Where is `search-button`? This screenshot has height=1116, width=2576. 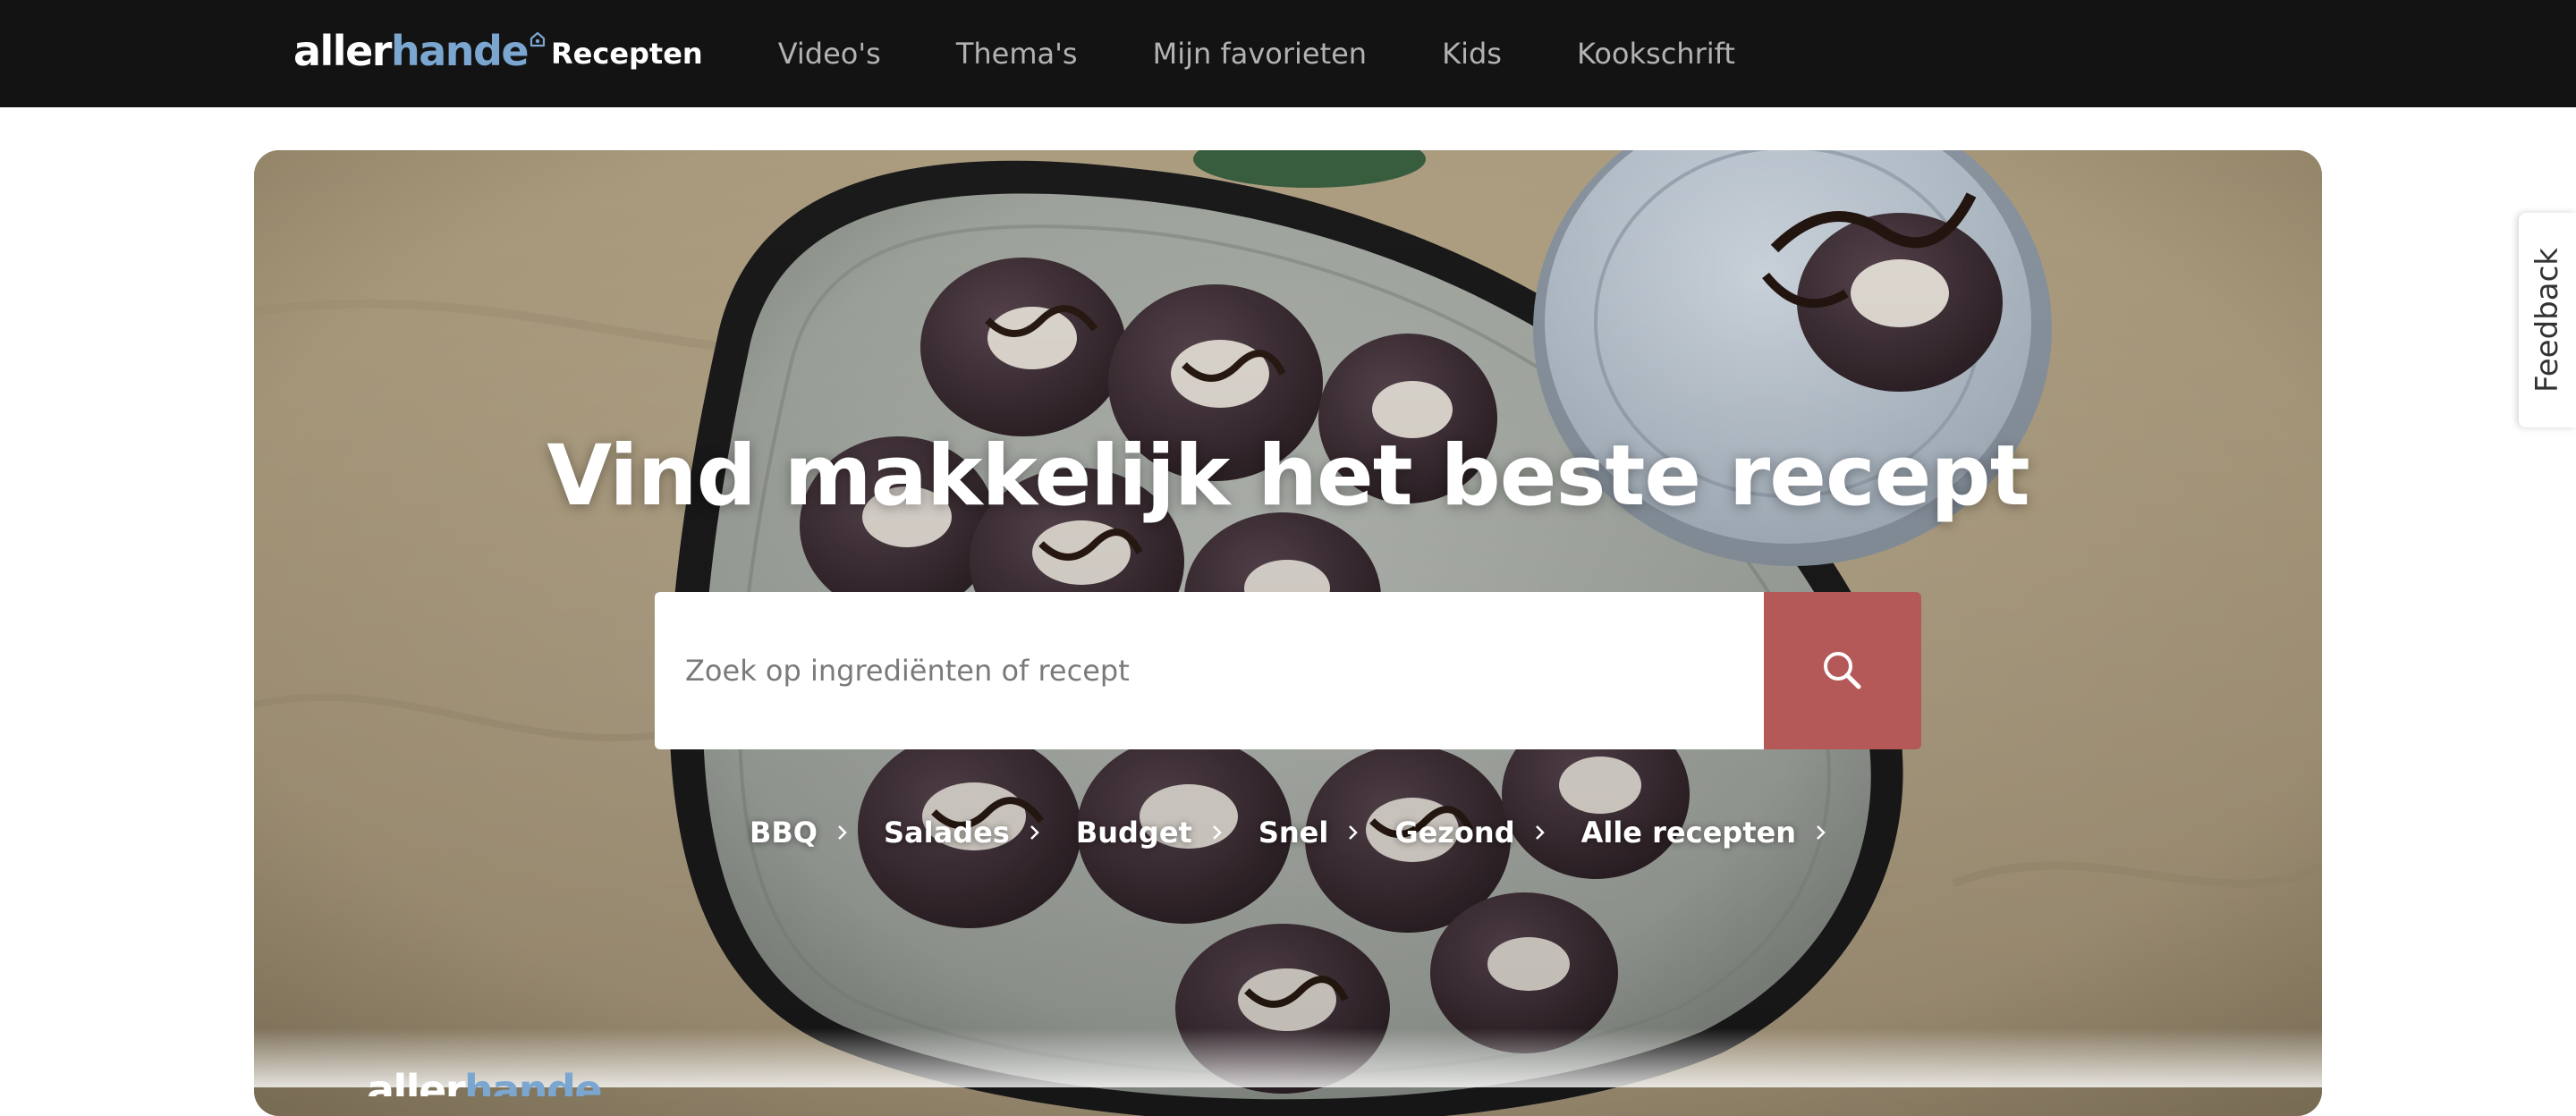
search-button is located at coordinates (1842, 670).